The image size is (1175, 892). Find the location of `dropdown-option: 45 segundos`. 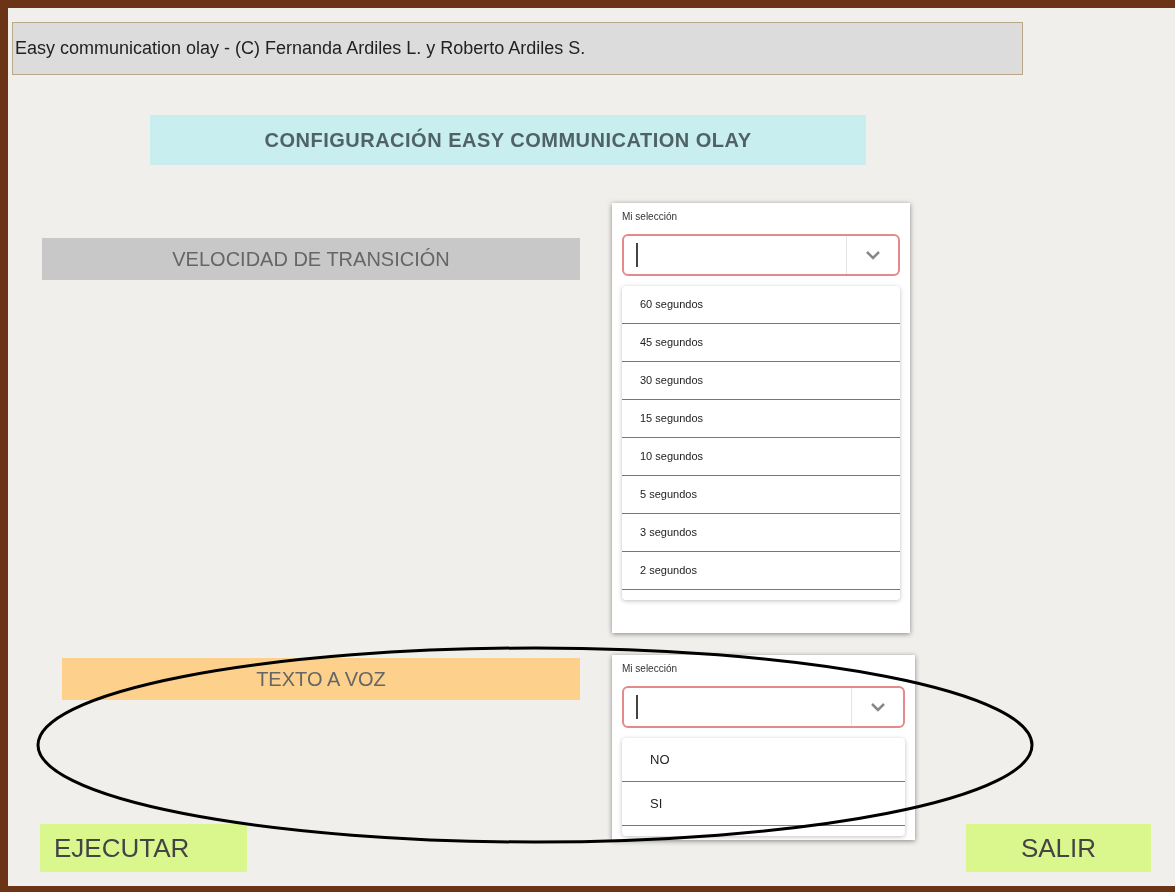

dropdown-option: 45 segundos is located at coordinates (761, 343).